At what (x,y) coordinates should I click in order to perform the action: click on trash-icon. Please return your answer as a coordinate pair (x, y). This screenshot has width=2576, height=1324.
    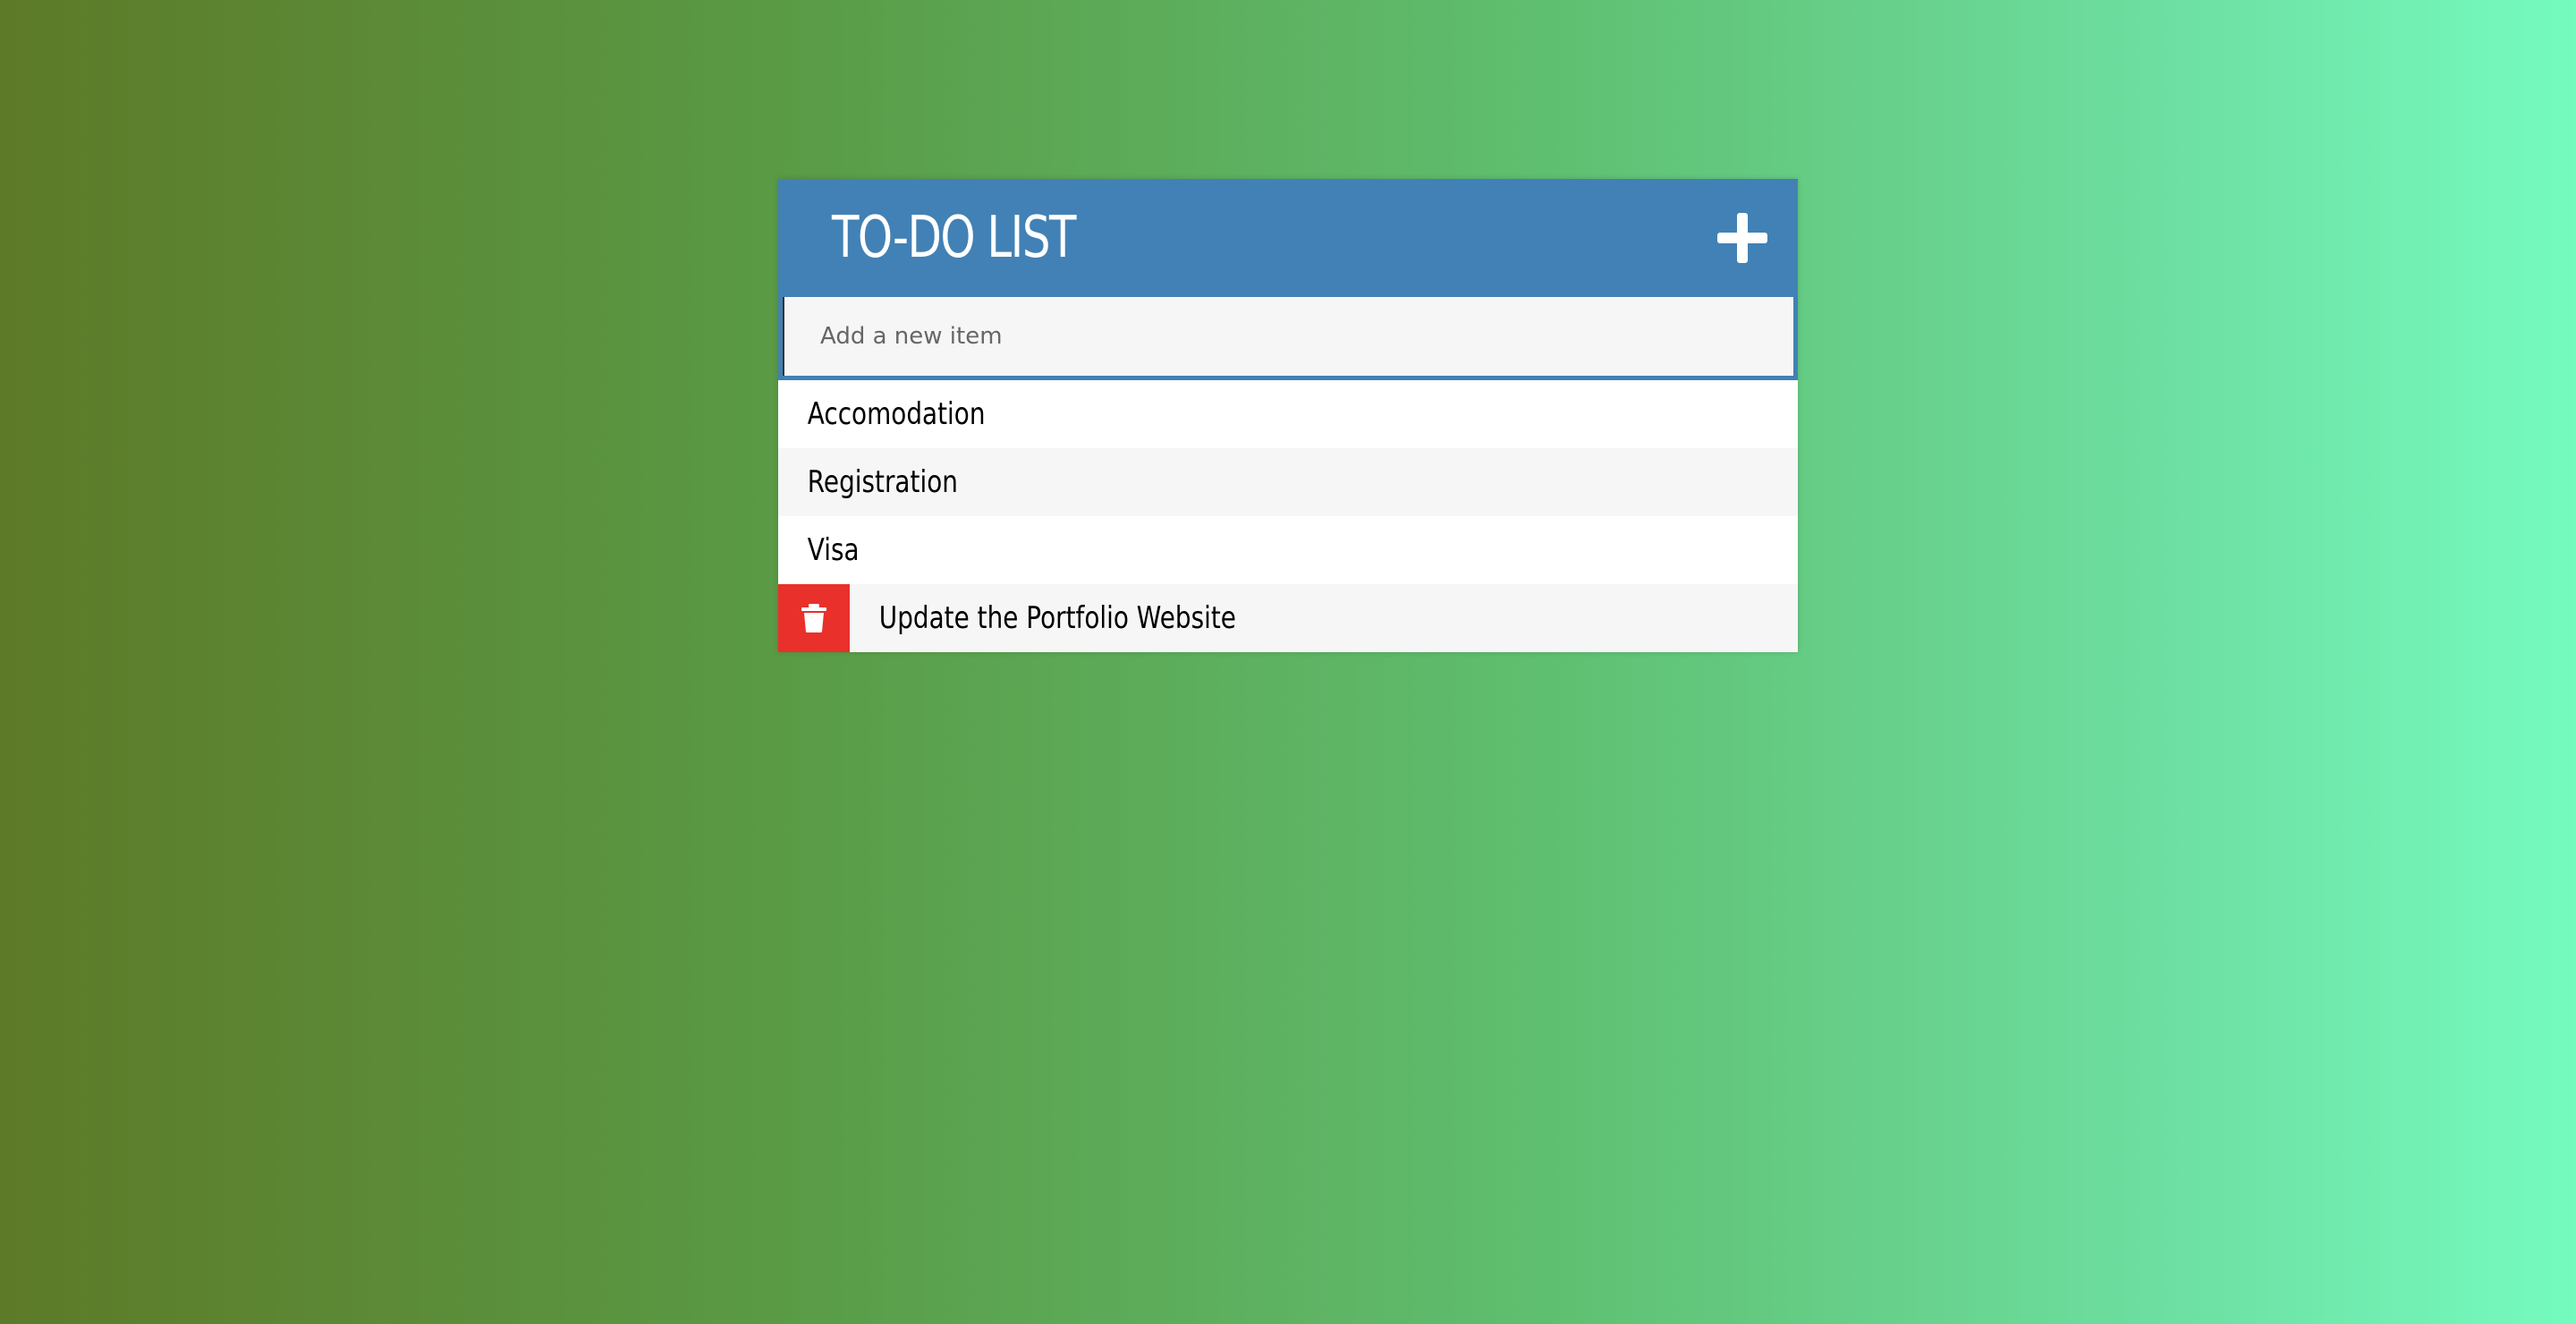
    Looking at the image, I should click on (813, 618).